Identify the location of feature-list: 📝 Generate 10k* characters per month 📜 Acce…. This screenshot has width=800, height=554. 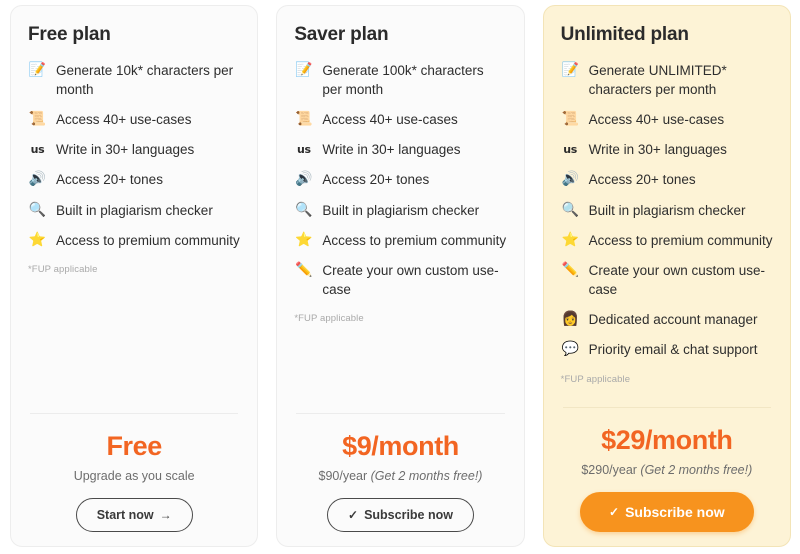
(134, 155).